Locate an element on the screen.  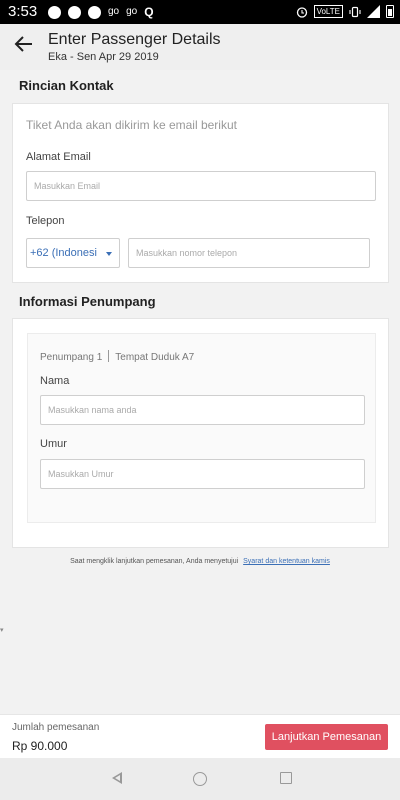
nav-recents-icon is located at coordinates (286, 778).